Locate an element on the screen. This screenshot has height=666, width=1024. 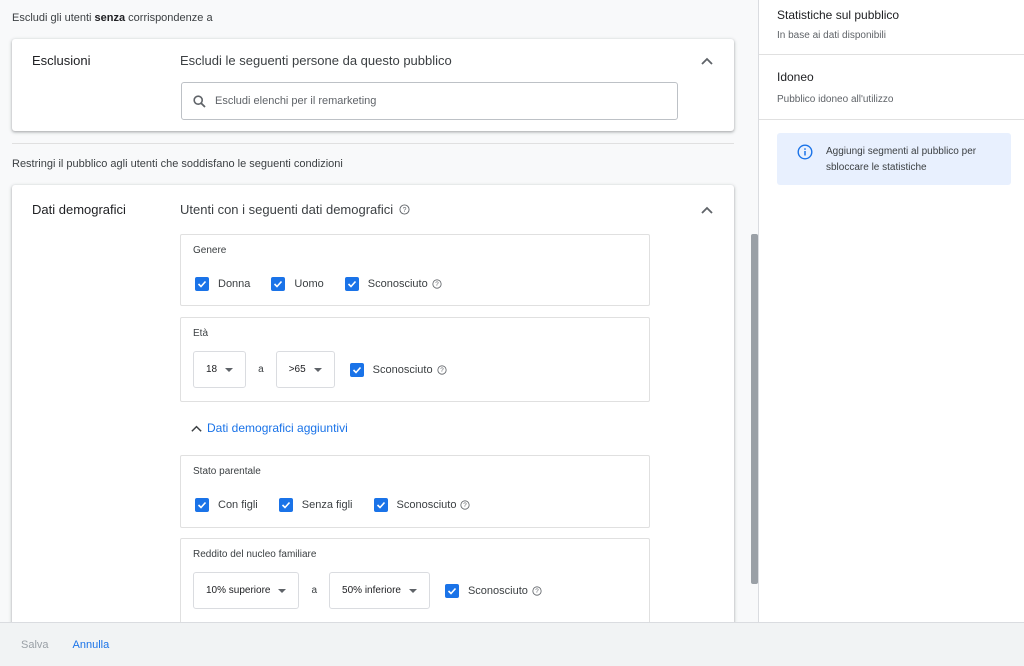
exclusions-title: Esclusioni is located at coordinates (61, 60).